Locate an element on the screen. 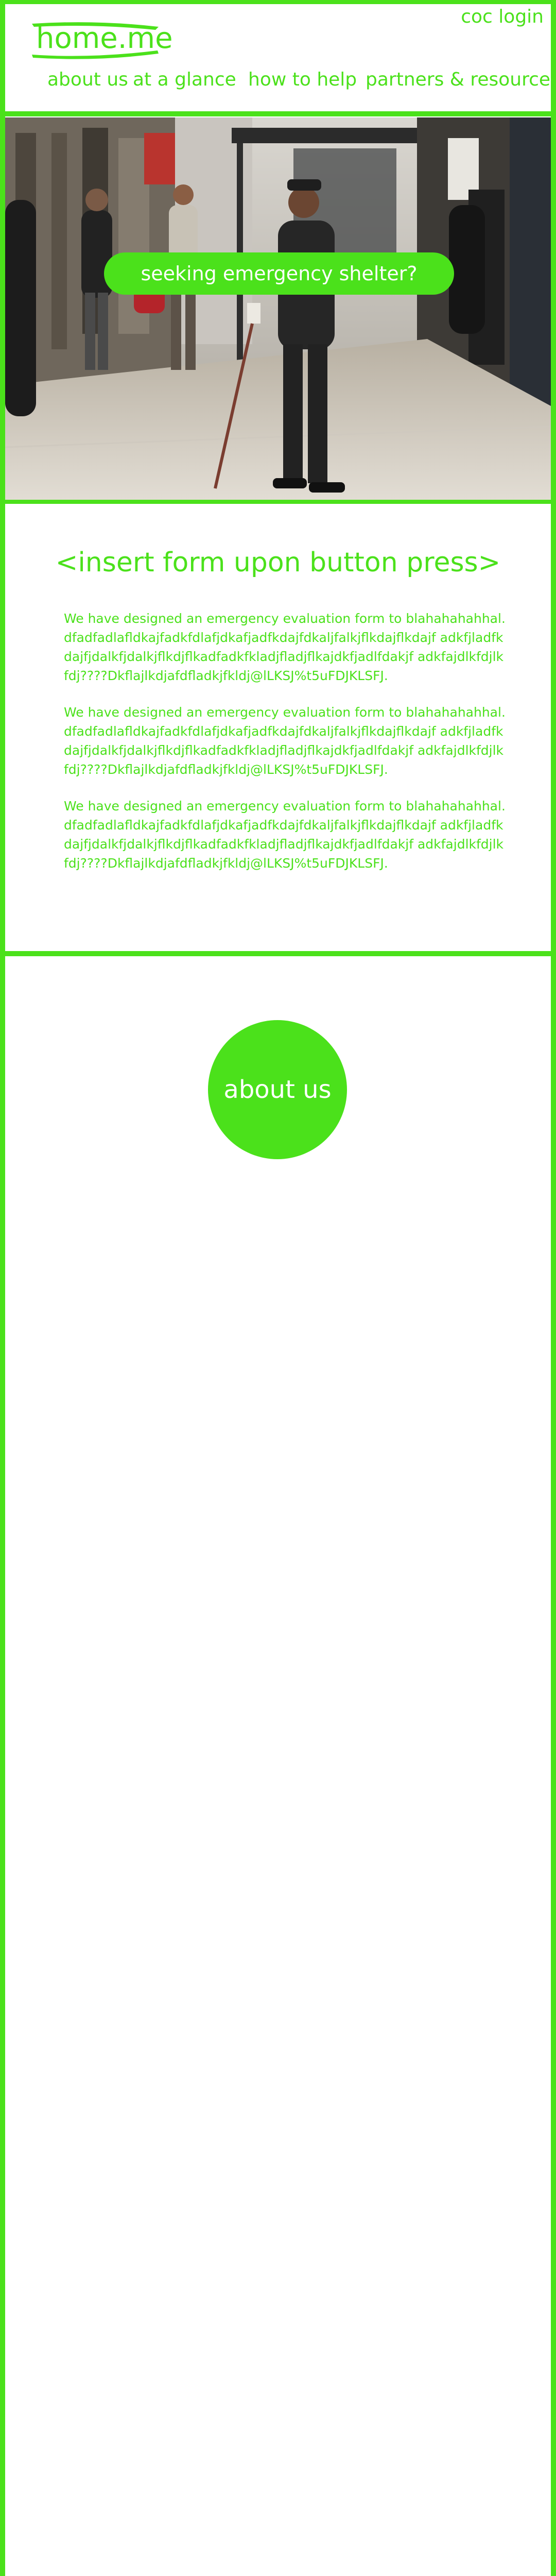  nav-how-to-help: how to help is located at coordinates (302, 79).